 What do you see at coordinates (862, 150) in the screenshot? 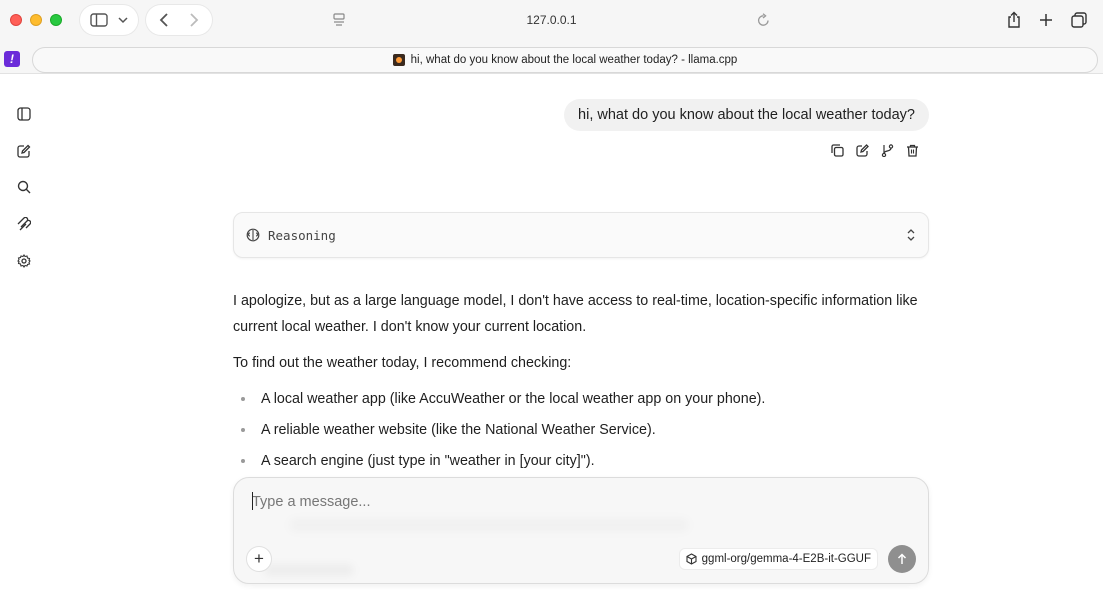
I see `edit-icon` at bounding box center [862, 150].